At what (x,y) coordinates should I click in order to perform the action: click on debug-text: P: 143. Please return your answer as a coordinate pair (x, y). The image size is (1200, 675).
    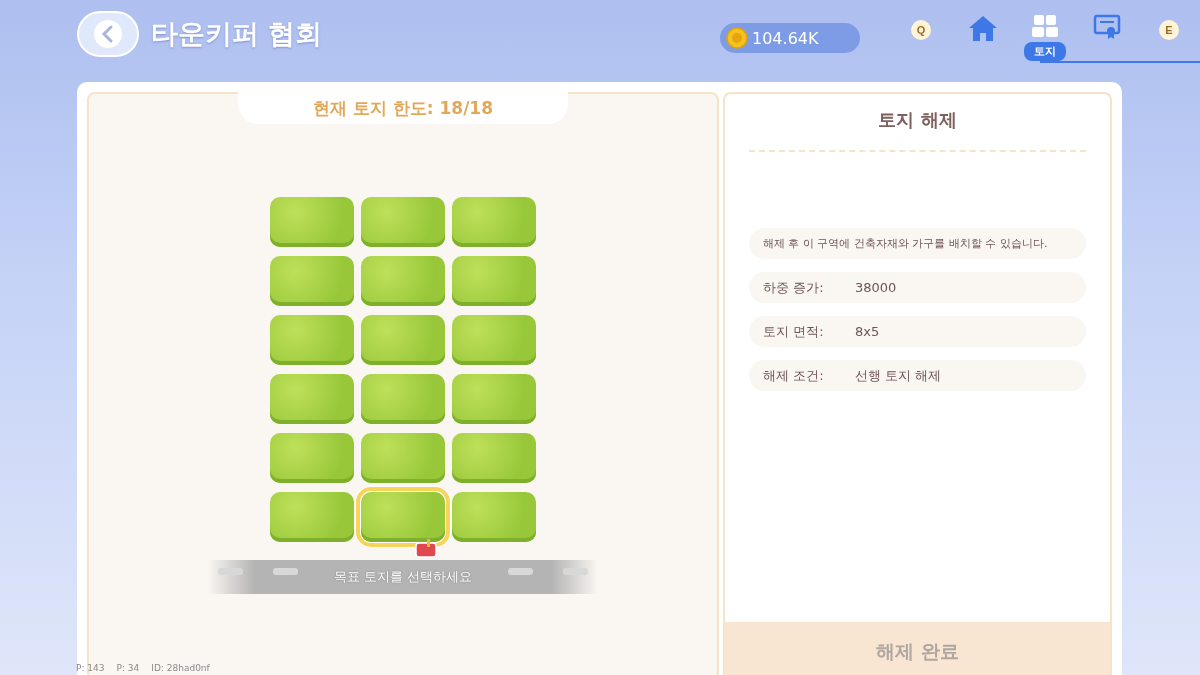
    Looking at the image, I should click on (90, 668).